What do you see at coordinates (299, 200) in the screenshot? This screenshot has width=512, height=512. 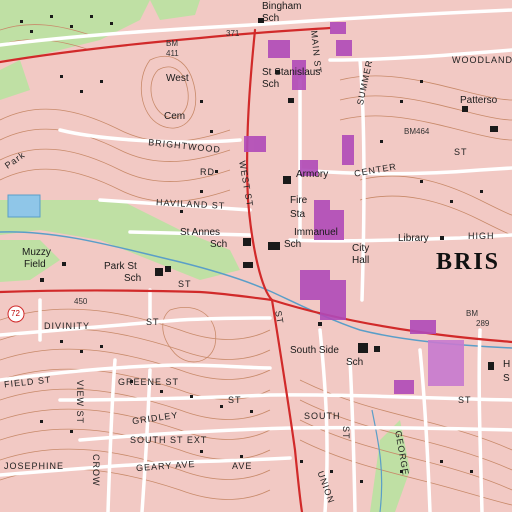 I see `fire-station-label: Fire` at bounding box center [299, 200].